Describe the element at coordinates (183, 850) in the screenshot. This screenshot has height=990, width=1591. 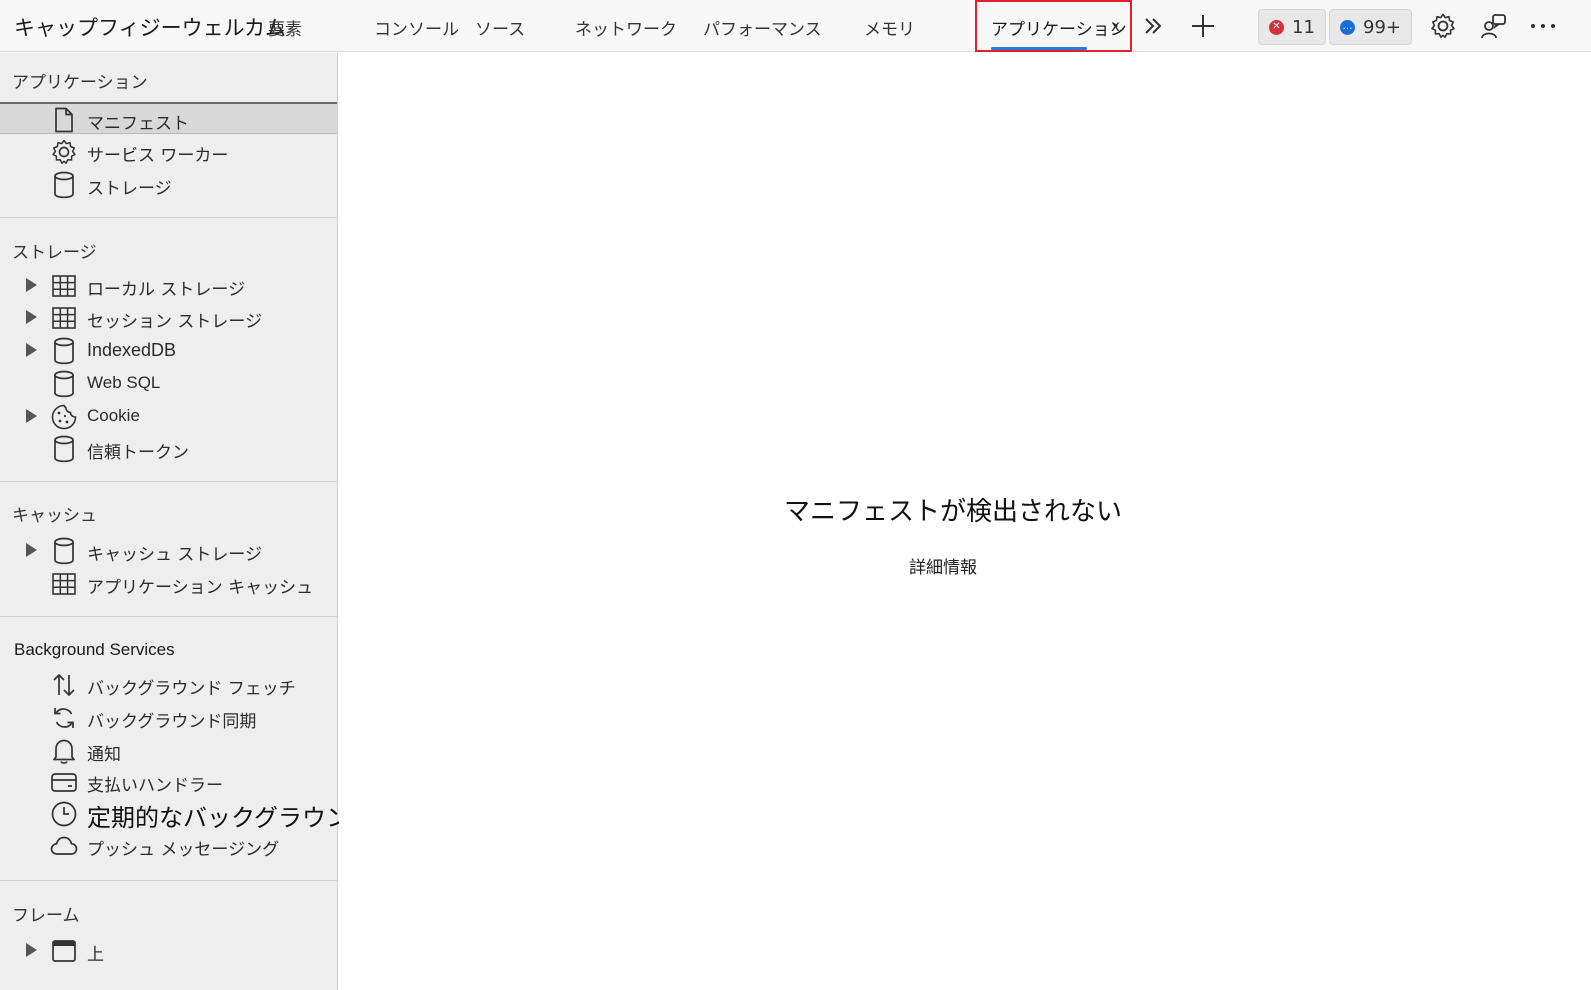
I see `sidebar-item-label: プッシュ メッセージング` at that location.